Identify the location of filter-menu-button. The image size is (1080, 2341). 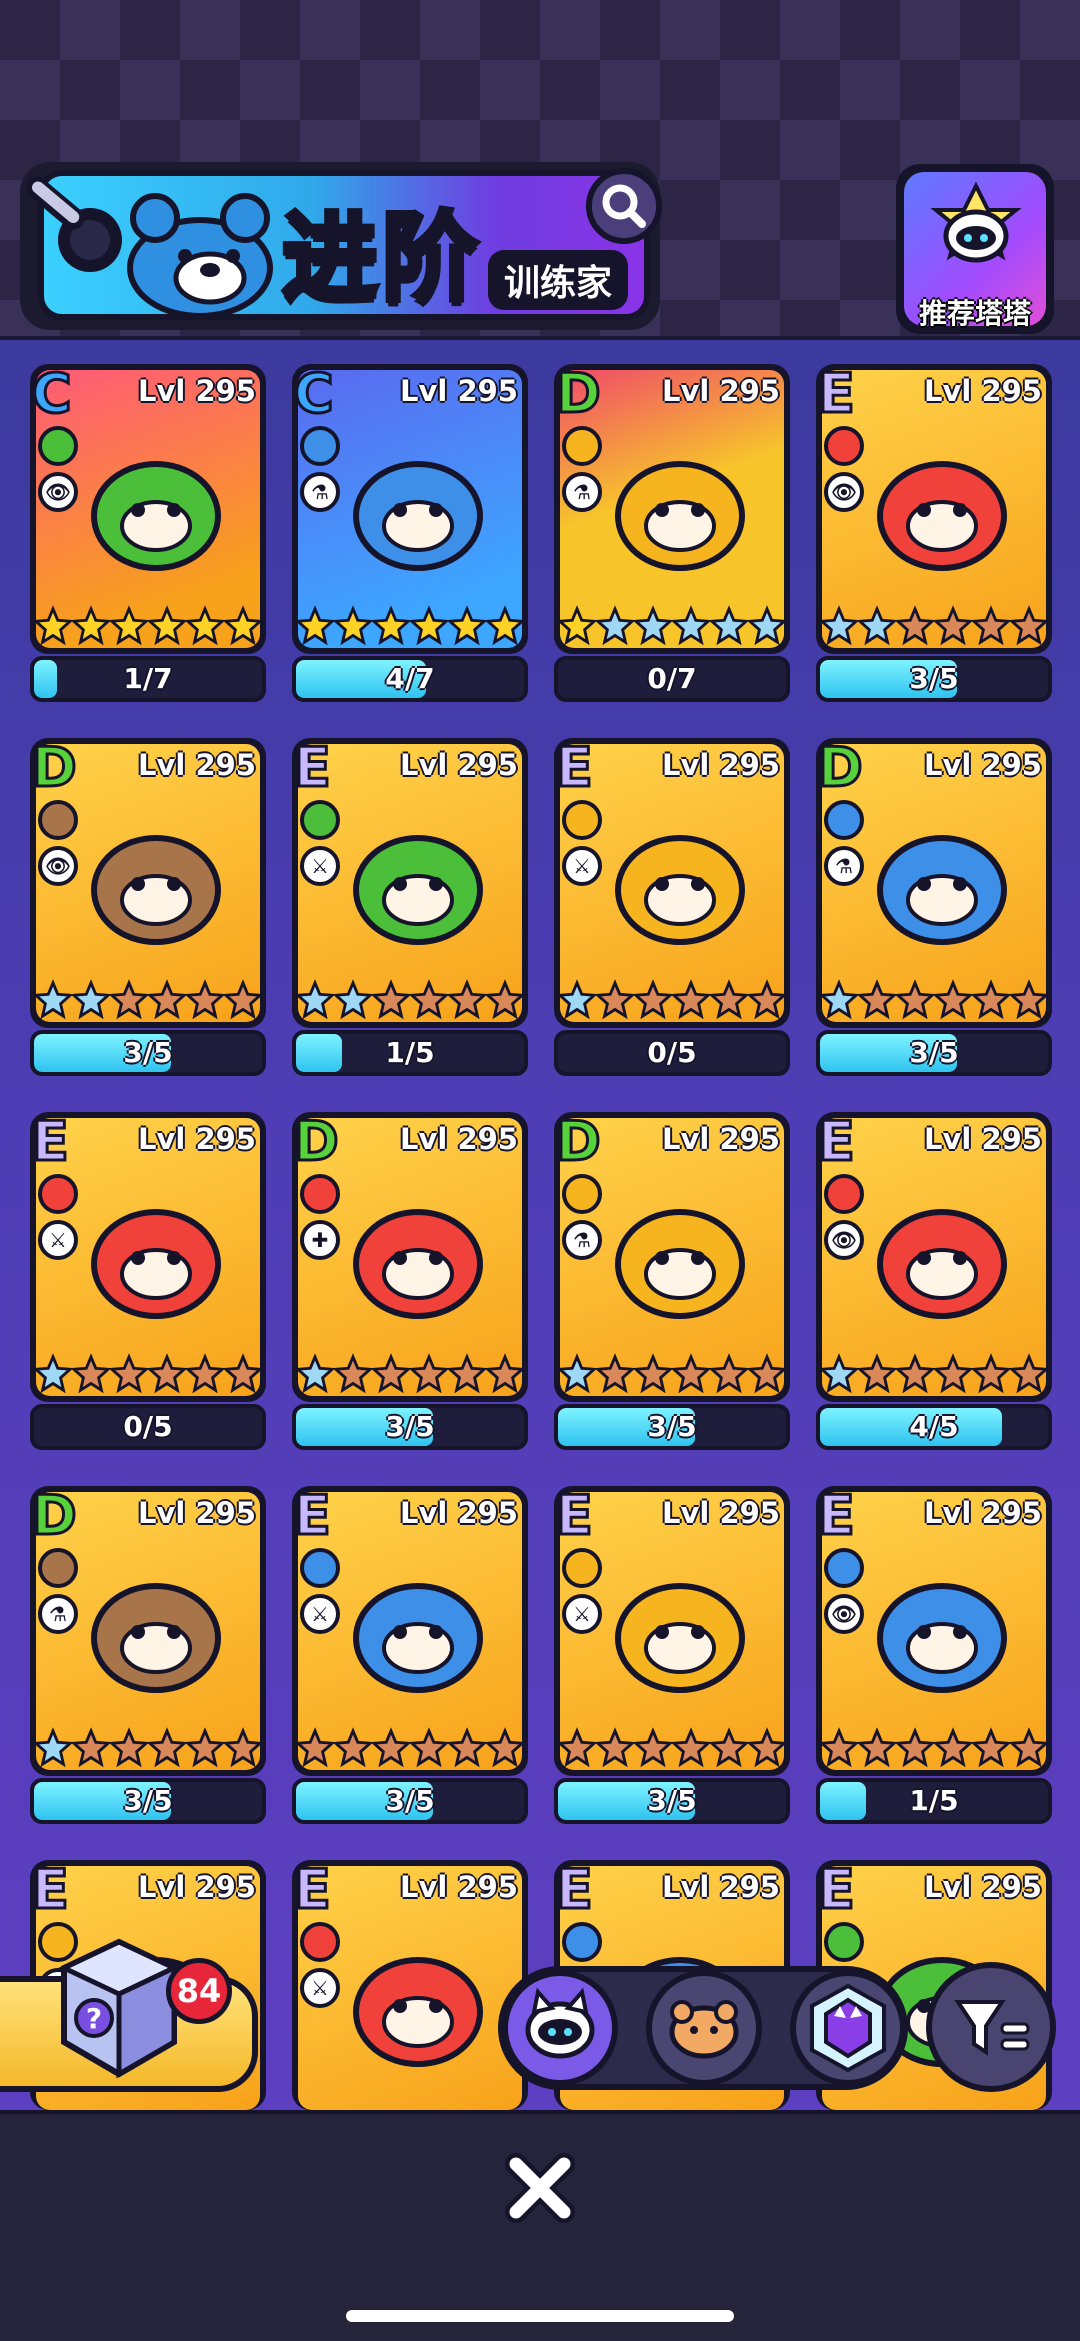
(991, 2027).